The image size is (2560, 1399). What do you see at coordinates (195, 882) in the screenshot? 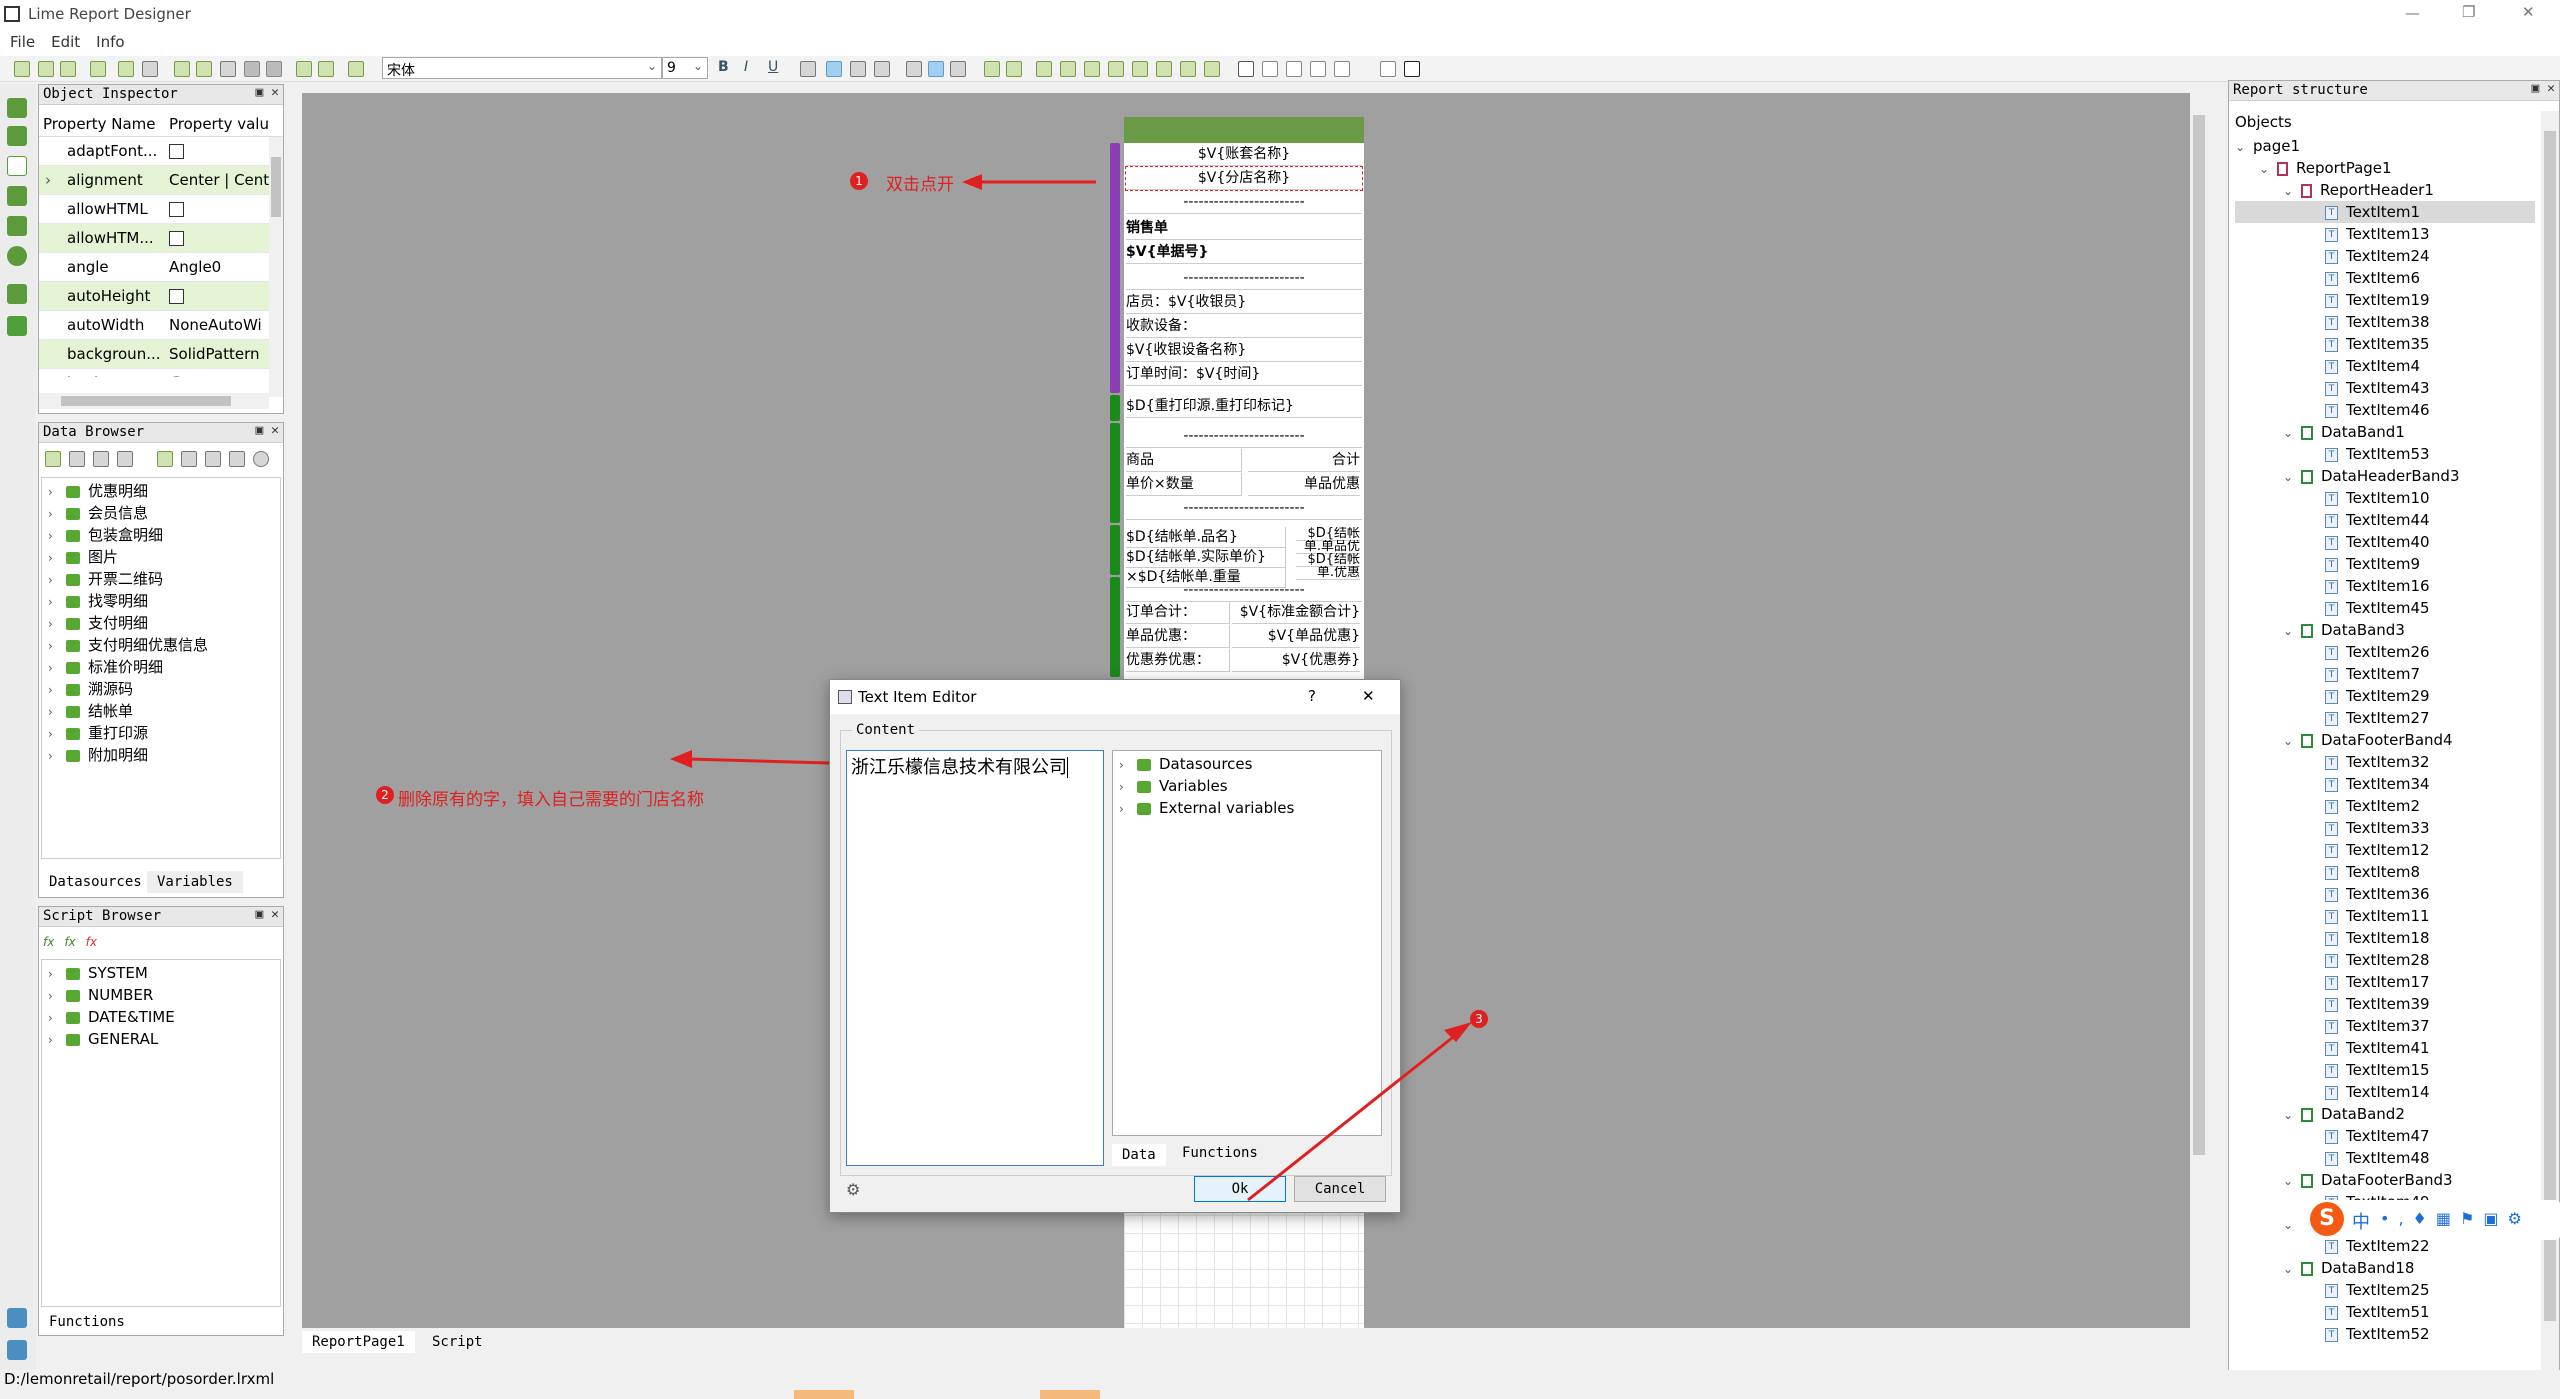
I see `tab-variables: Variables` at bounding box center [195, 882].